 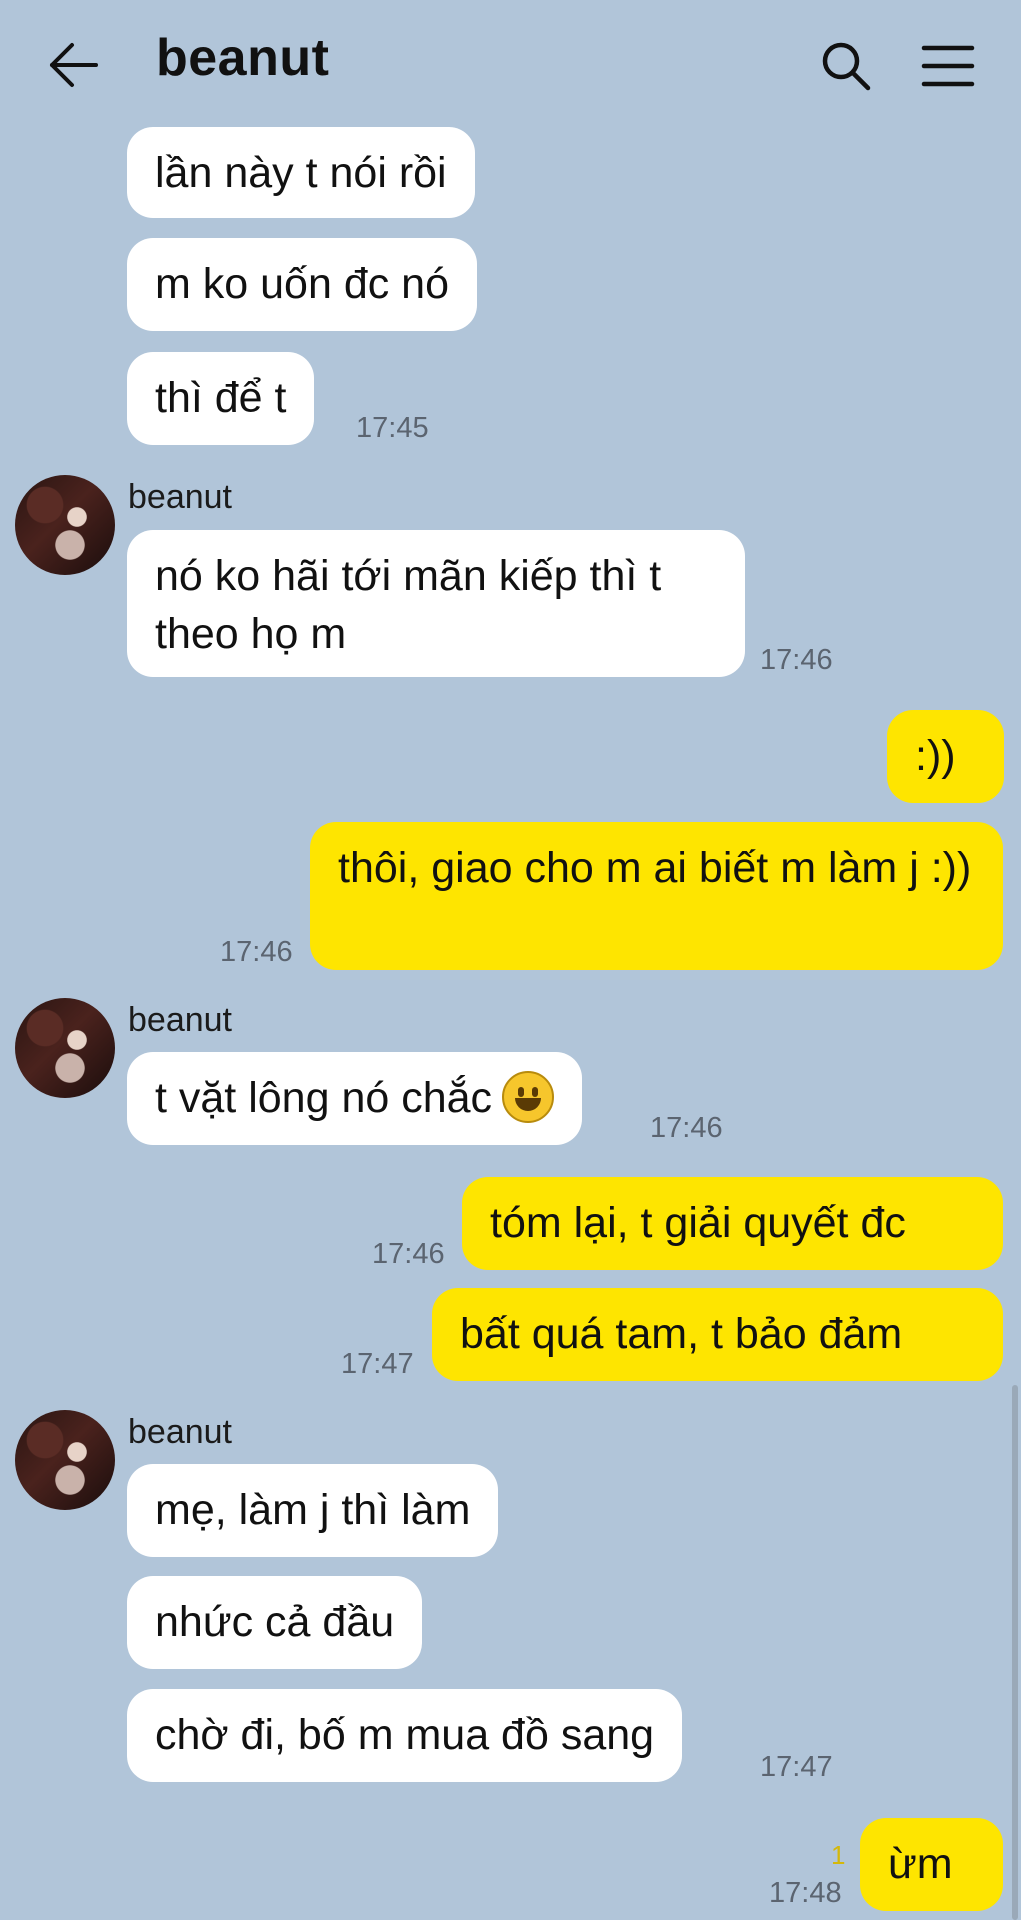 What do you see at coordinates (510, 65) in the screenshot?
I see `chat-header: beanut` at bounding box center [510, 65].